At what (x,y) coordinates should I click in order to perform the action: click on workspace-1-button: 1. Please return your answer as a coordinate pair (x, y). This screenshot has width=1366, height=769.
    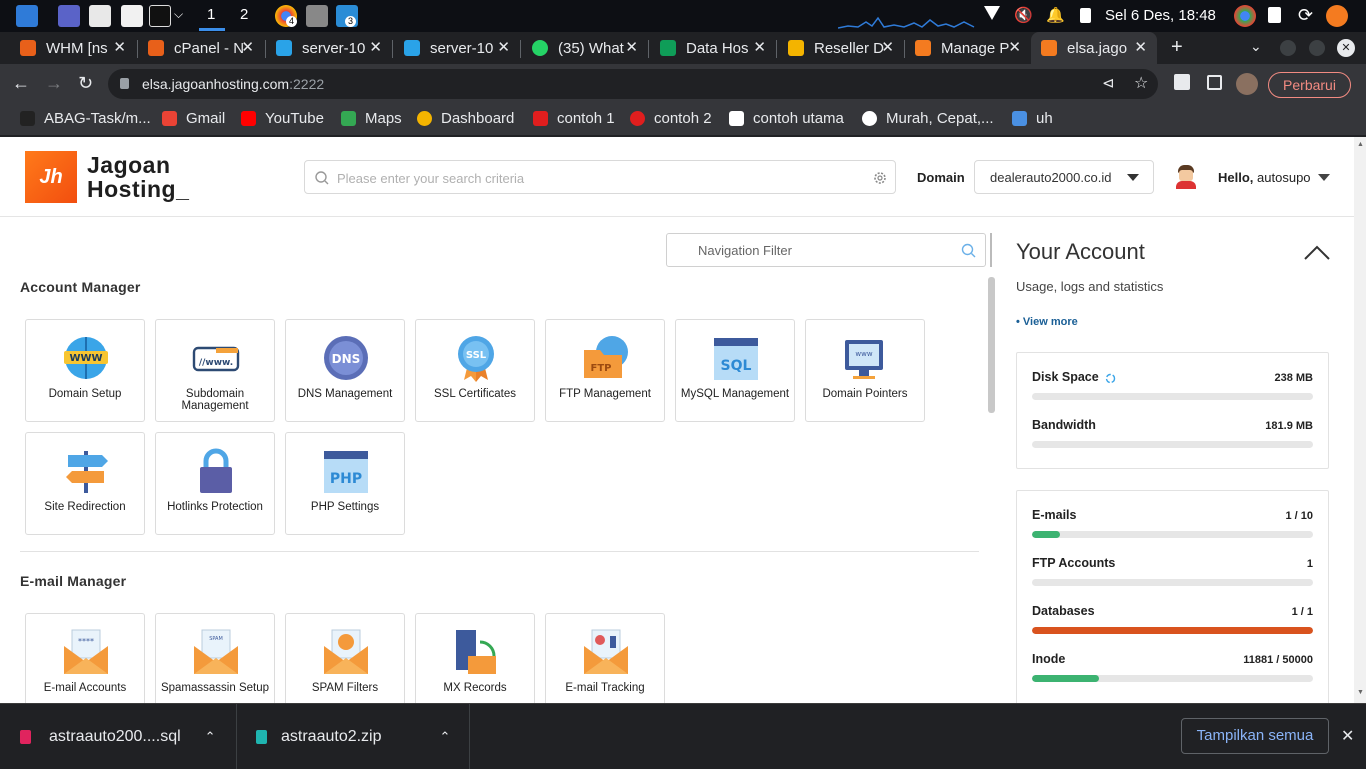
    Looking at the image, I should click on (211, 14).